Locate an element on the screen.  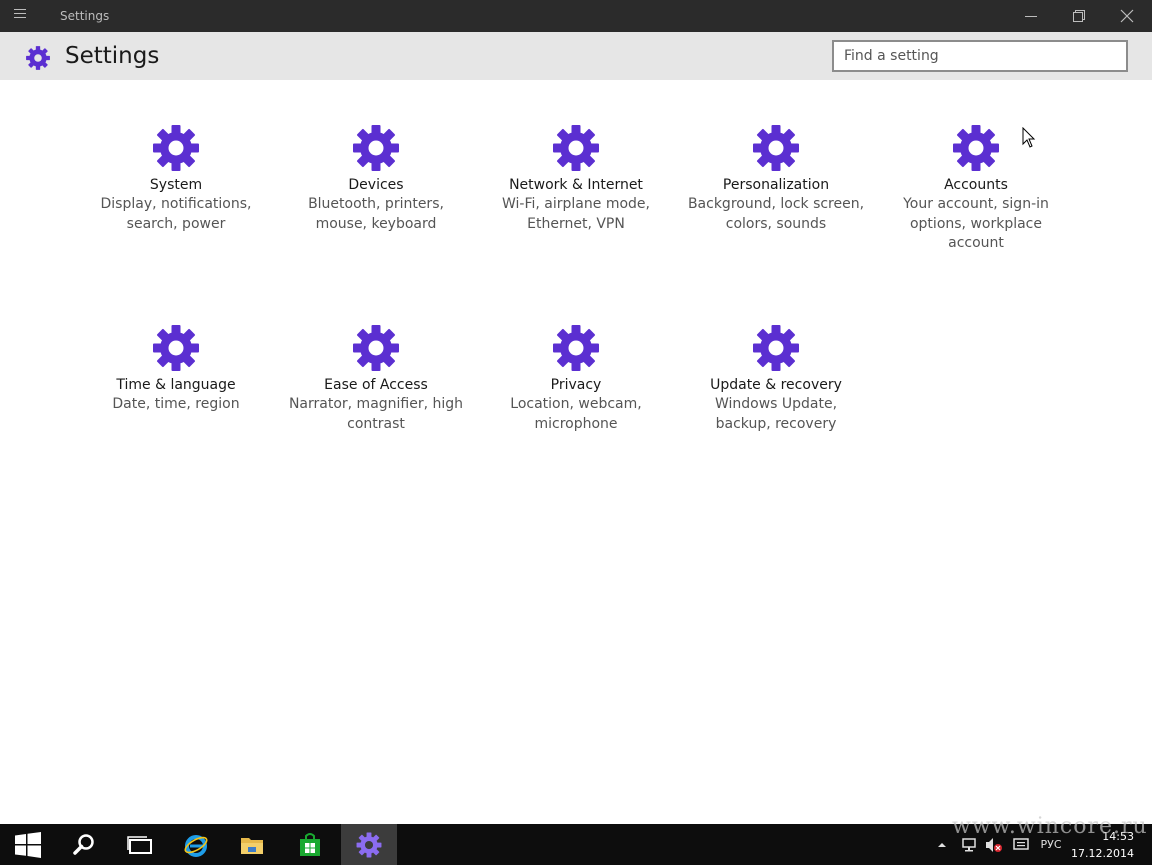
store-icon is located at coordinates (310, 844).